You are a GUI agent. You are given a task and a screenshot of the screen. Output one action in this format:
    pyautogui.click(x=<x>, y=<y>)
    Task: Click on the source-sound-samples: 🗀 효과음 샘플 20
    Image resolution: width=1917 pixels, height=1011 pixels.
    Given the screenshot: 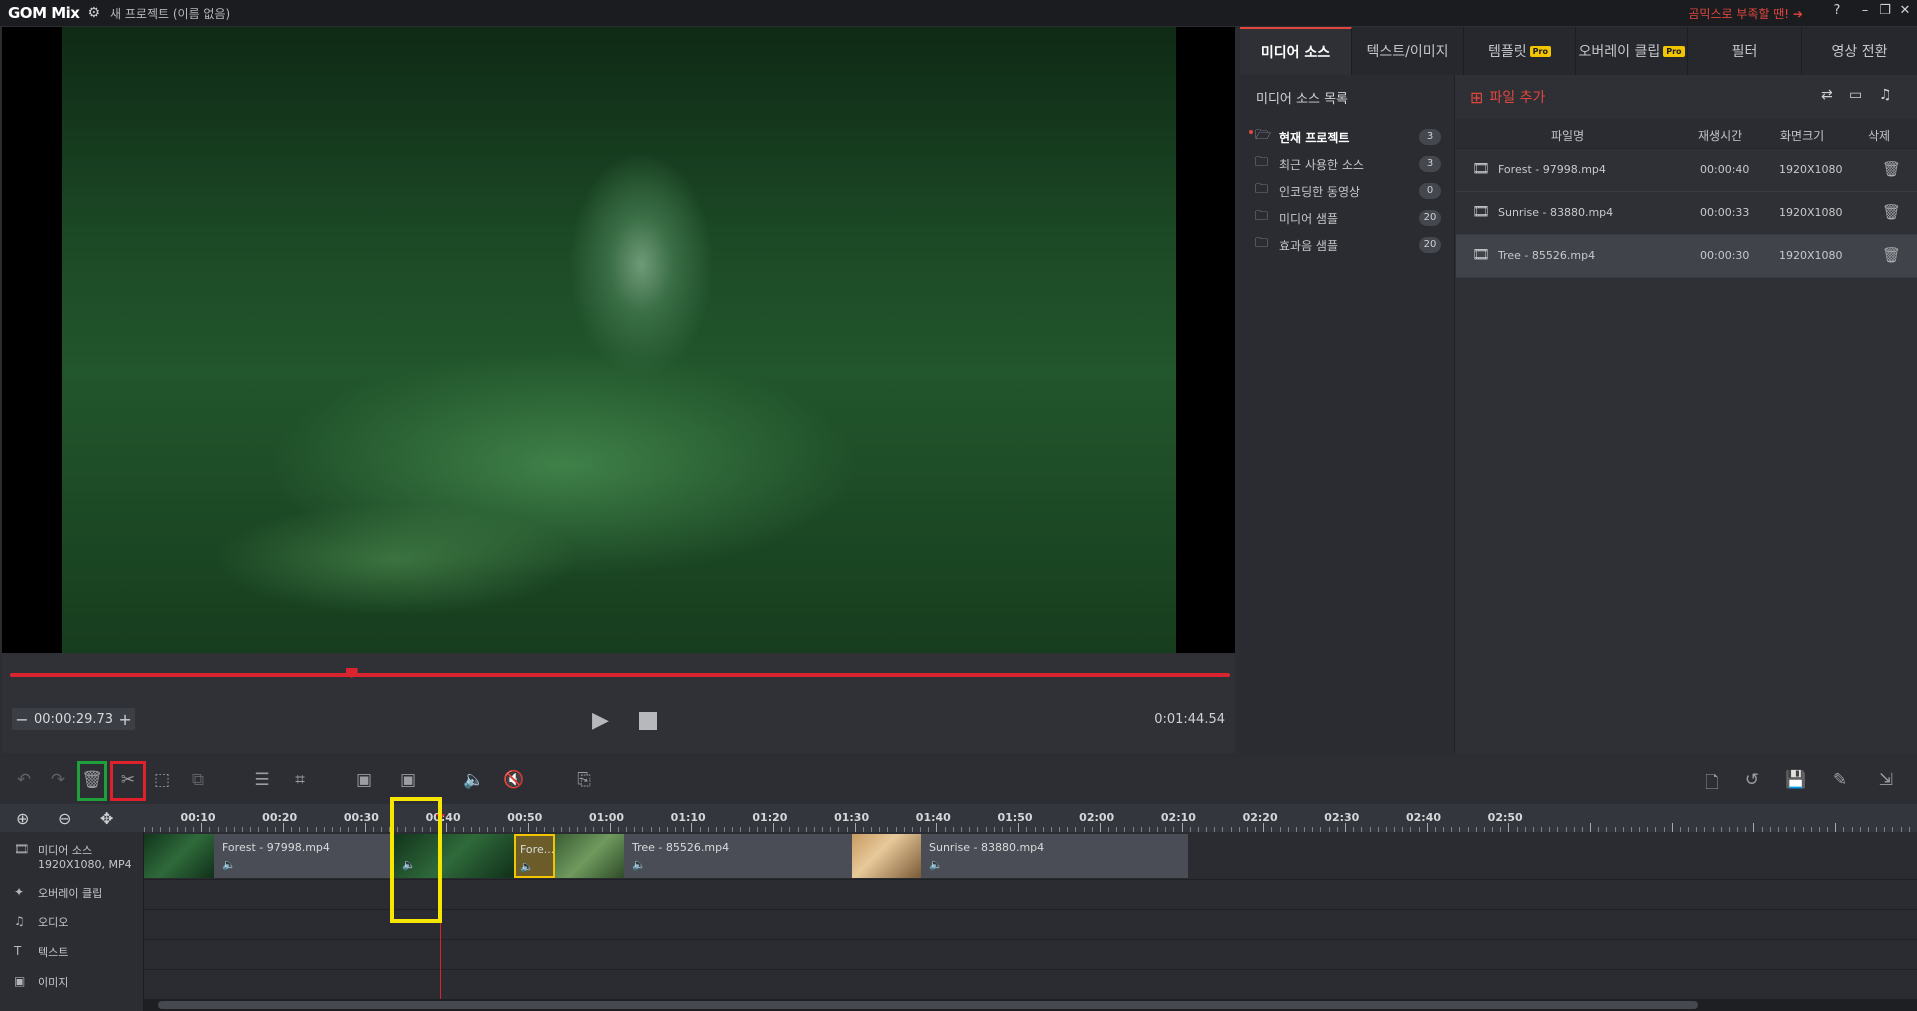 What is the action you would take?
    pyautogui.click(x=1350, y=245)
    